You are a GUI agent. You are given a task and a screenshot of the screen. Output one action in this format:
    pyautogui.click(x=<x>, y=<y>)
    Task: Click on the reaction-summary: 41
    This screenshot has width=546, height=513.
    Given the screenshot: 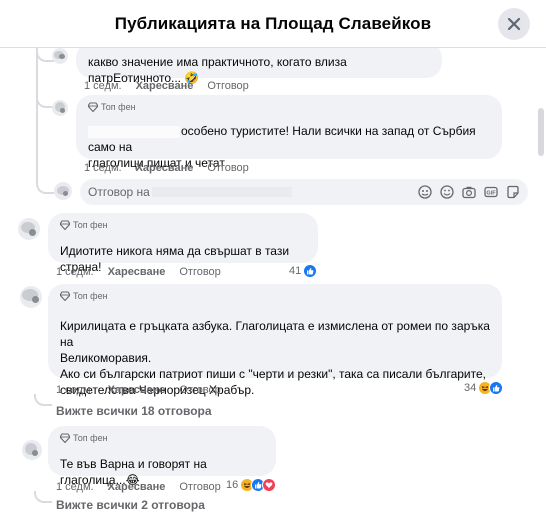 What is the action you would take?
    pyautogui.click(x=303, y=271)
    